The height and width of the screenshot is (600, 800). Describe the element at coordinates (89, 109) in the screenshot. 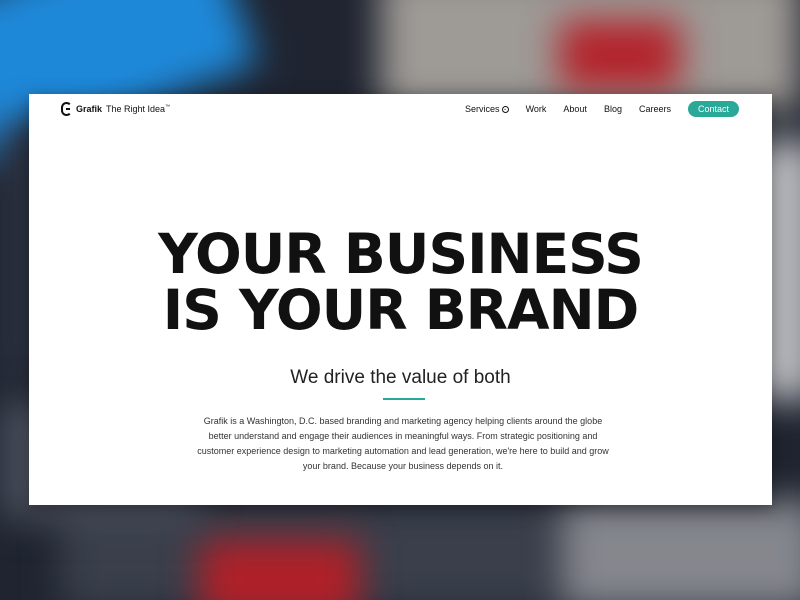

I see `brand-name: Grafik` at that location.